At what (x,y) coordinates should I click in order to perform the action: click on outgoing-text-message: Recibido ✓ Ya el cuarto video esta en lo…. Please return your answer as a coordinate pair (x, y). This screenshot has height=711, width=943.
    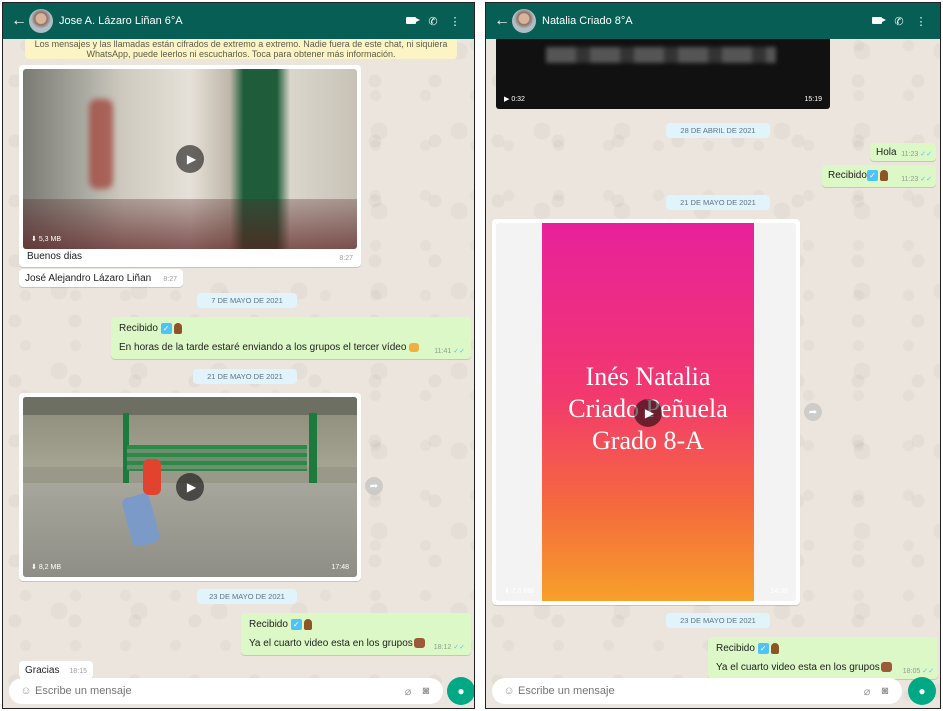
    Looking at the image, I should click on (356, 634).